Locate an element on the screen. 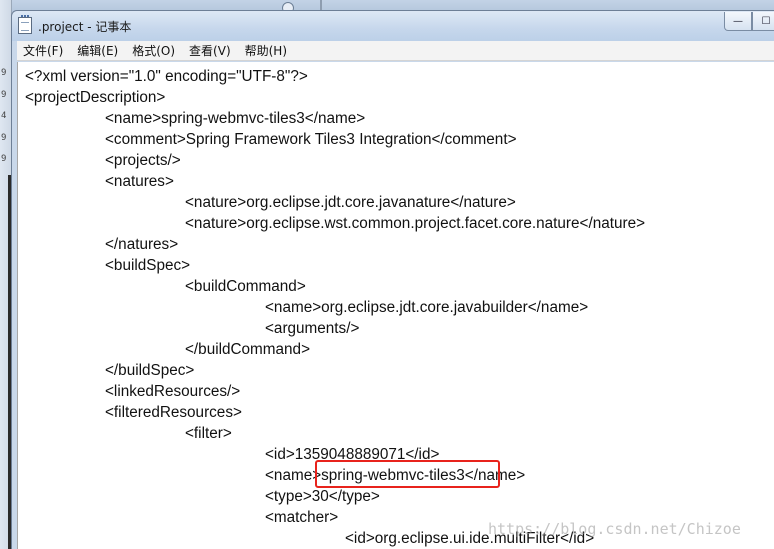  editor-line: <?xml version="1.0" encoding="UTF-8"?> is located at coordinates (166, 76).